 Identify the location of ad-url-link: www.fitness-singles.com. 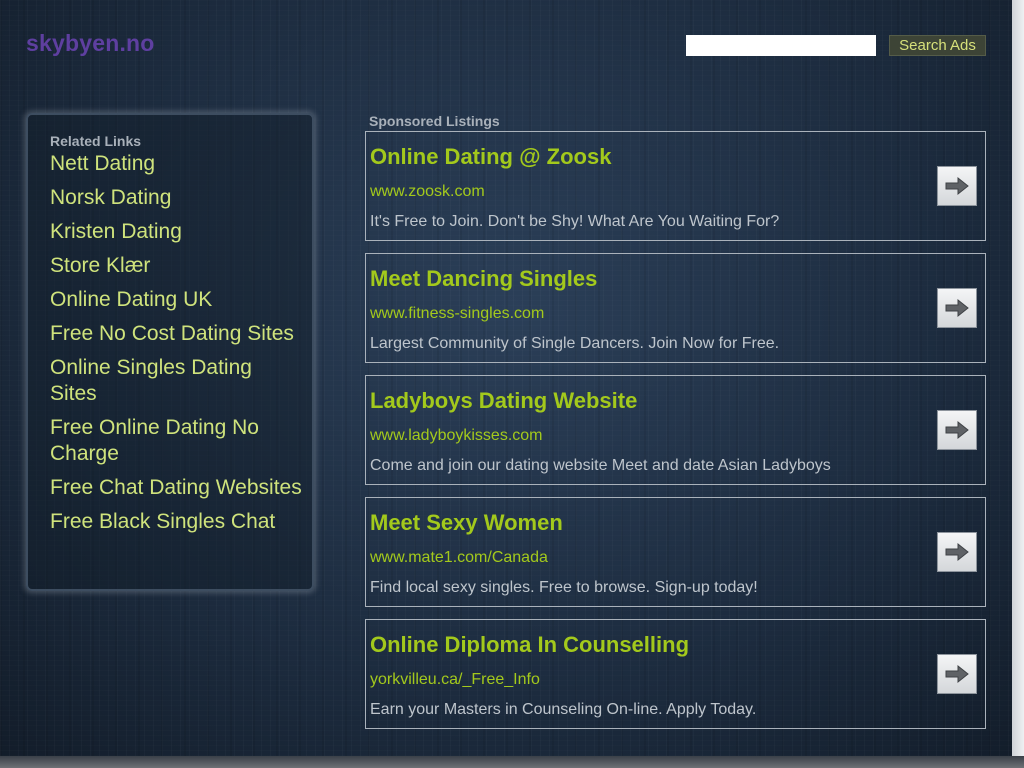
(457, 314).